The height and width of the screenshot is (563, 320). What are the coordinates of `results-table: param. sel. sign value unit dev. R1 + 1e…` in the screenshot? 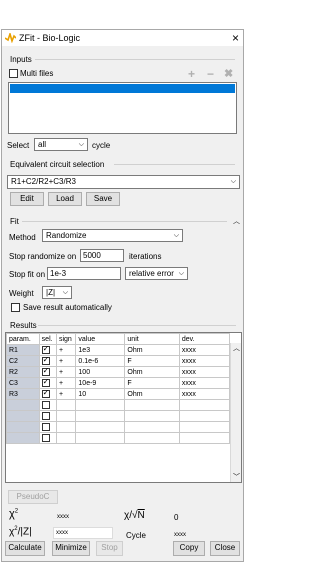 It's located at (118, 388).